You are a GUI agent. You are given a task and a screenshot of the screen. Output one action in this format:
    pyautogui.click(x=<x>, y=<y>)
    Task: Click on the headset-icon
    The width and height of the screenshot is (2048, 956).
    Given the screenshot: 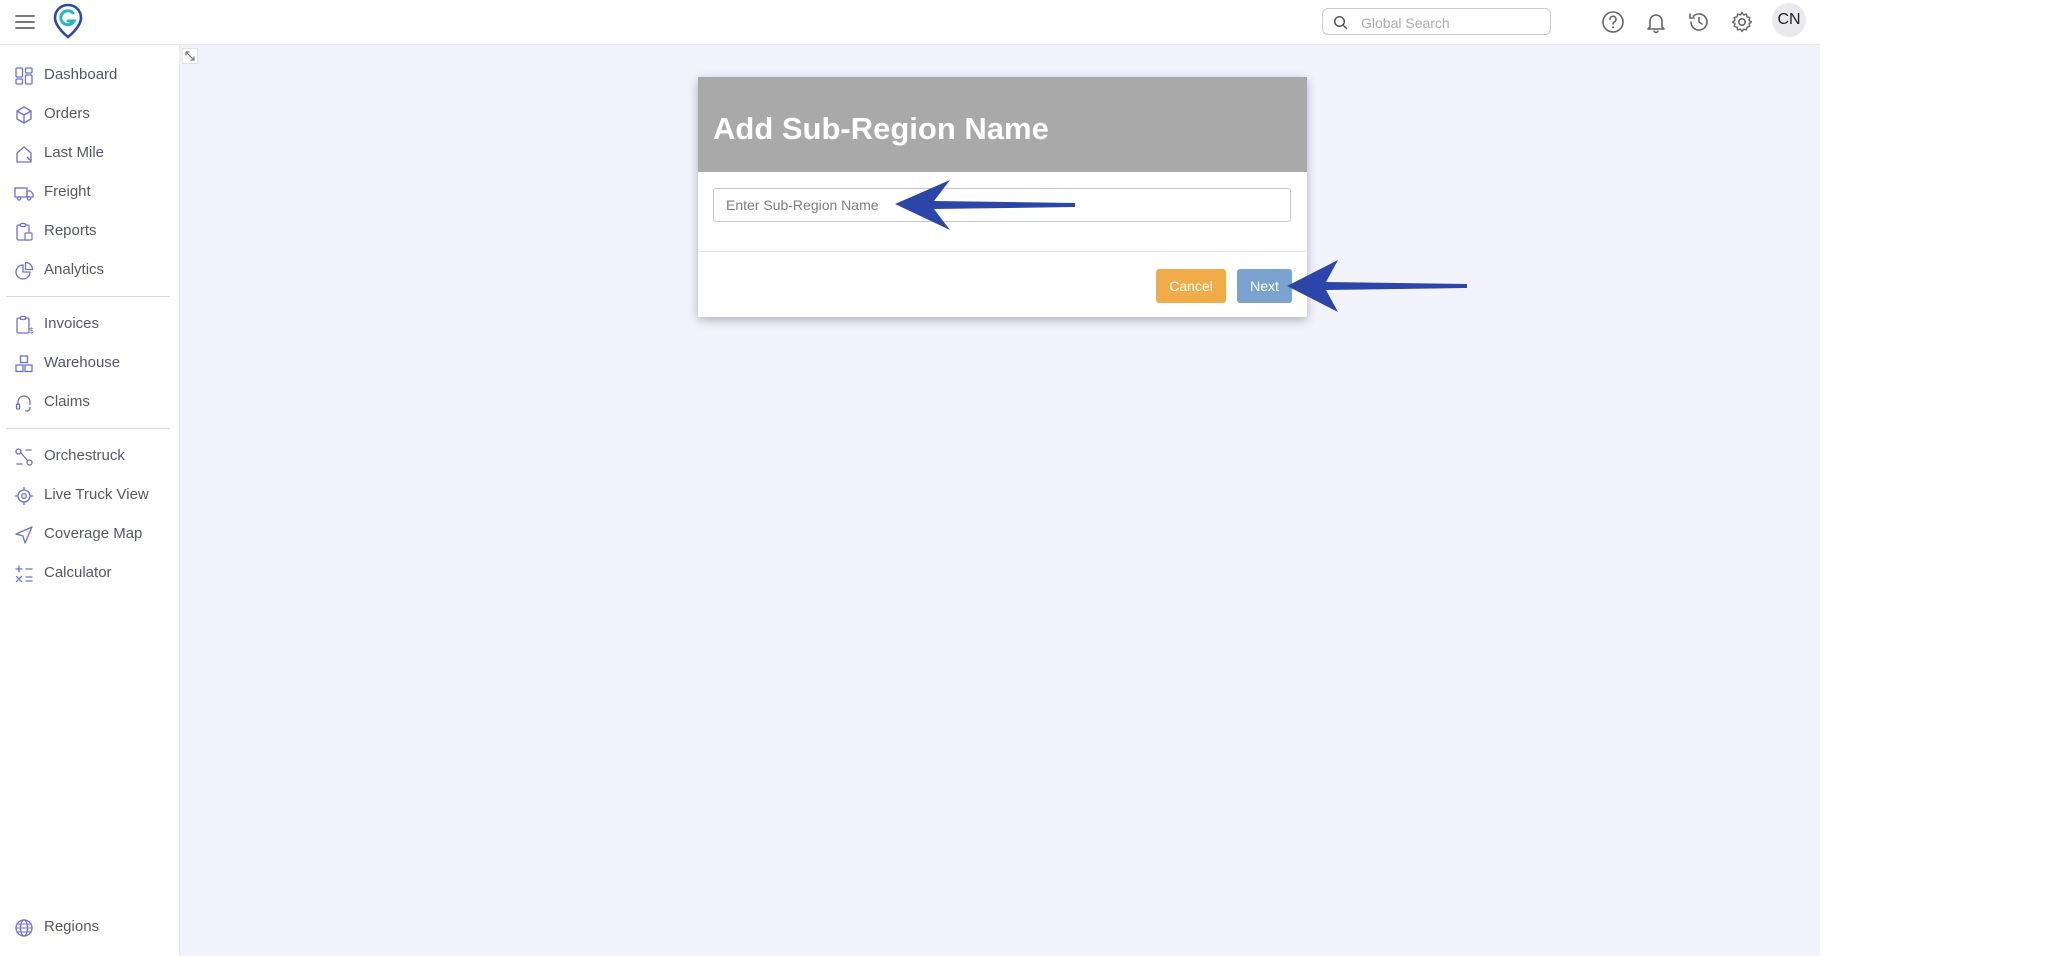 What is the action you would take?
    pyautogui.click(x=23, y=403)
    